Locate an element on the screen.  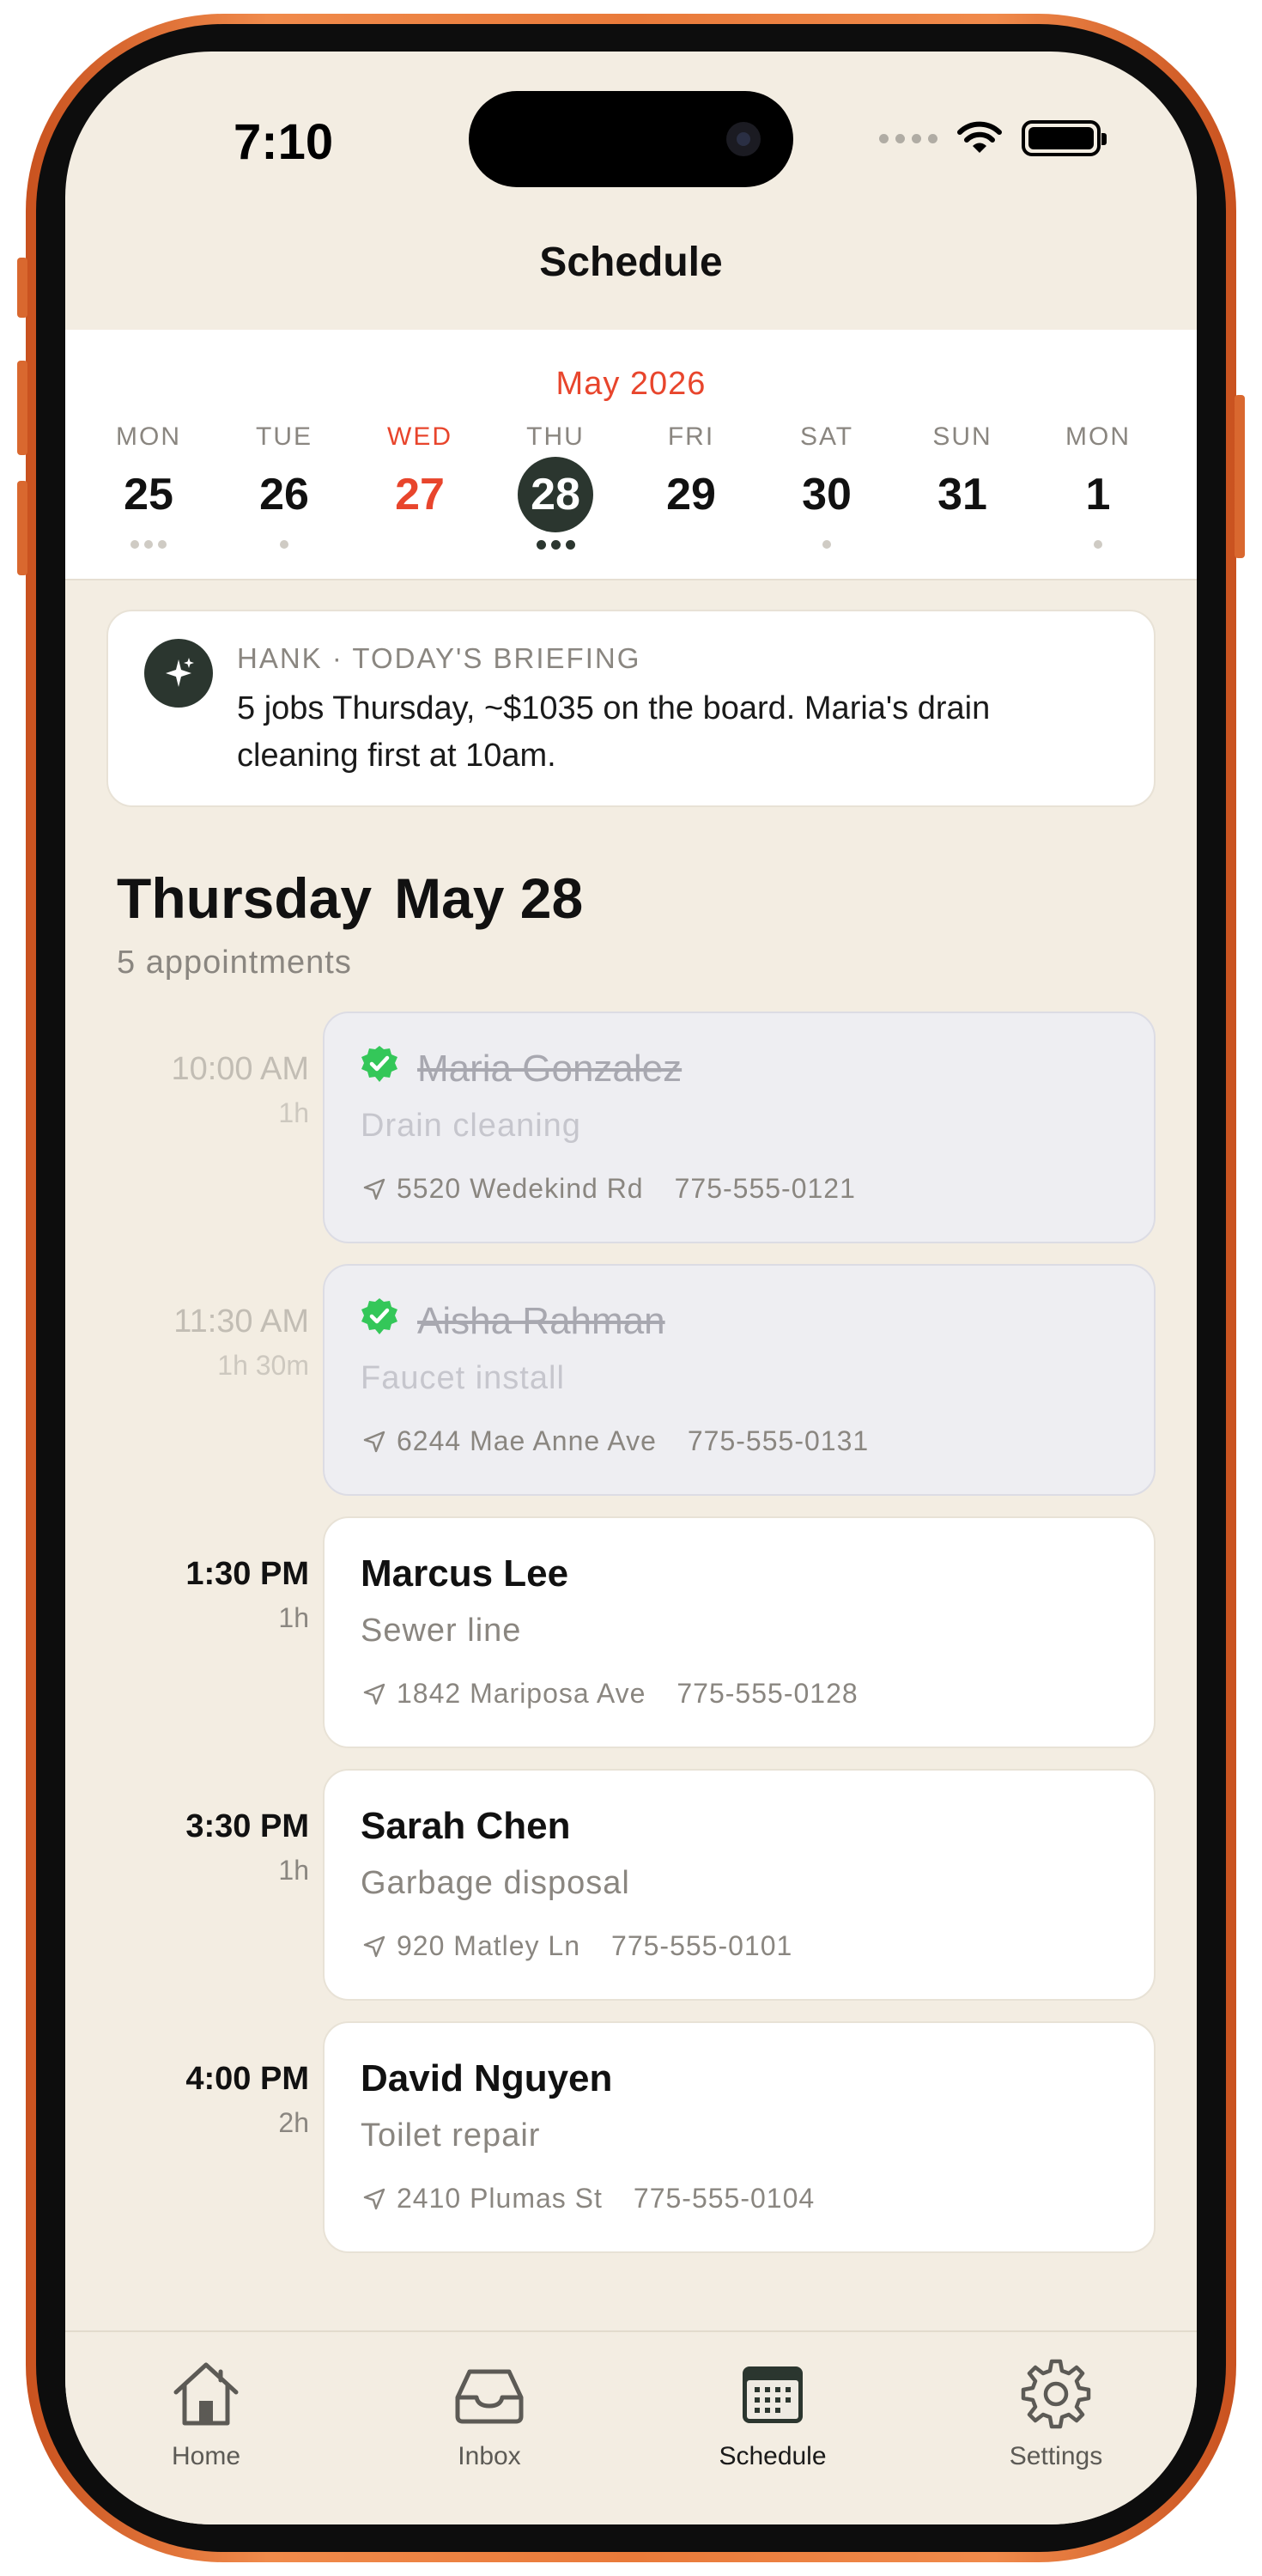
power-button is located at coordinates (1240, 477).